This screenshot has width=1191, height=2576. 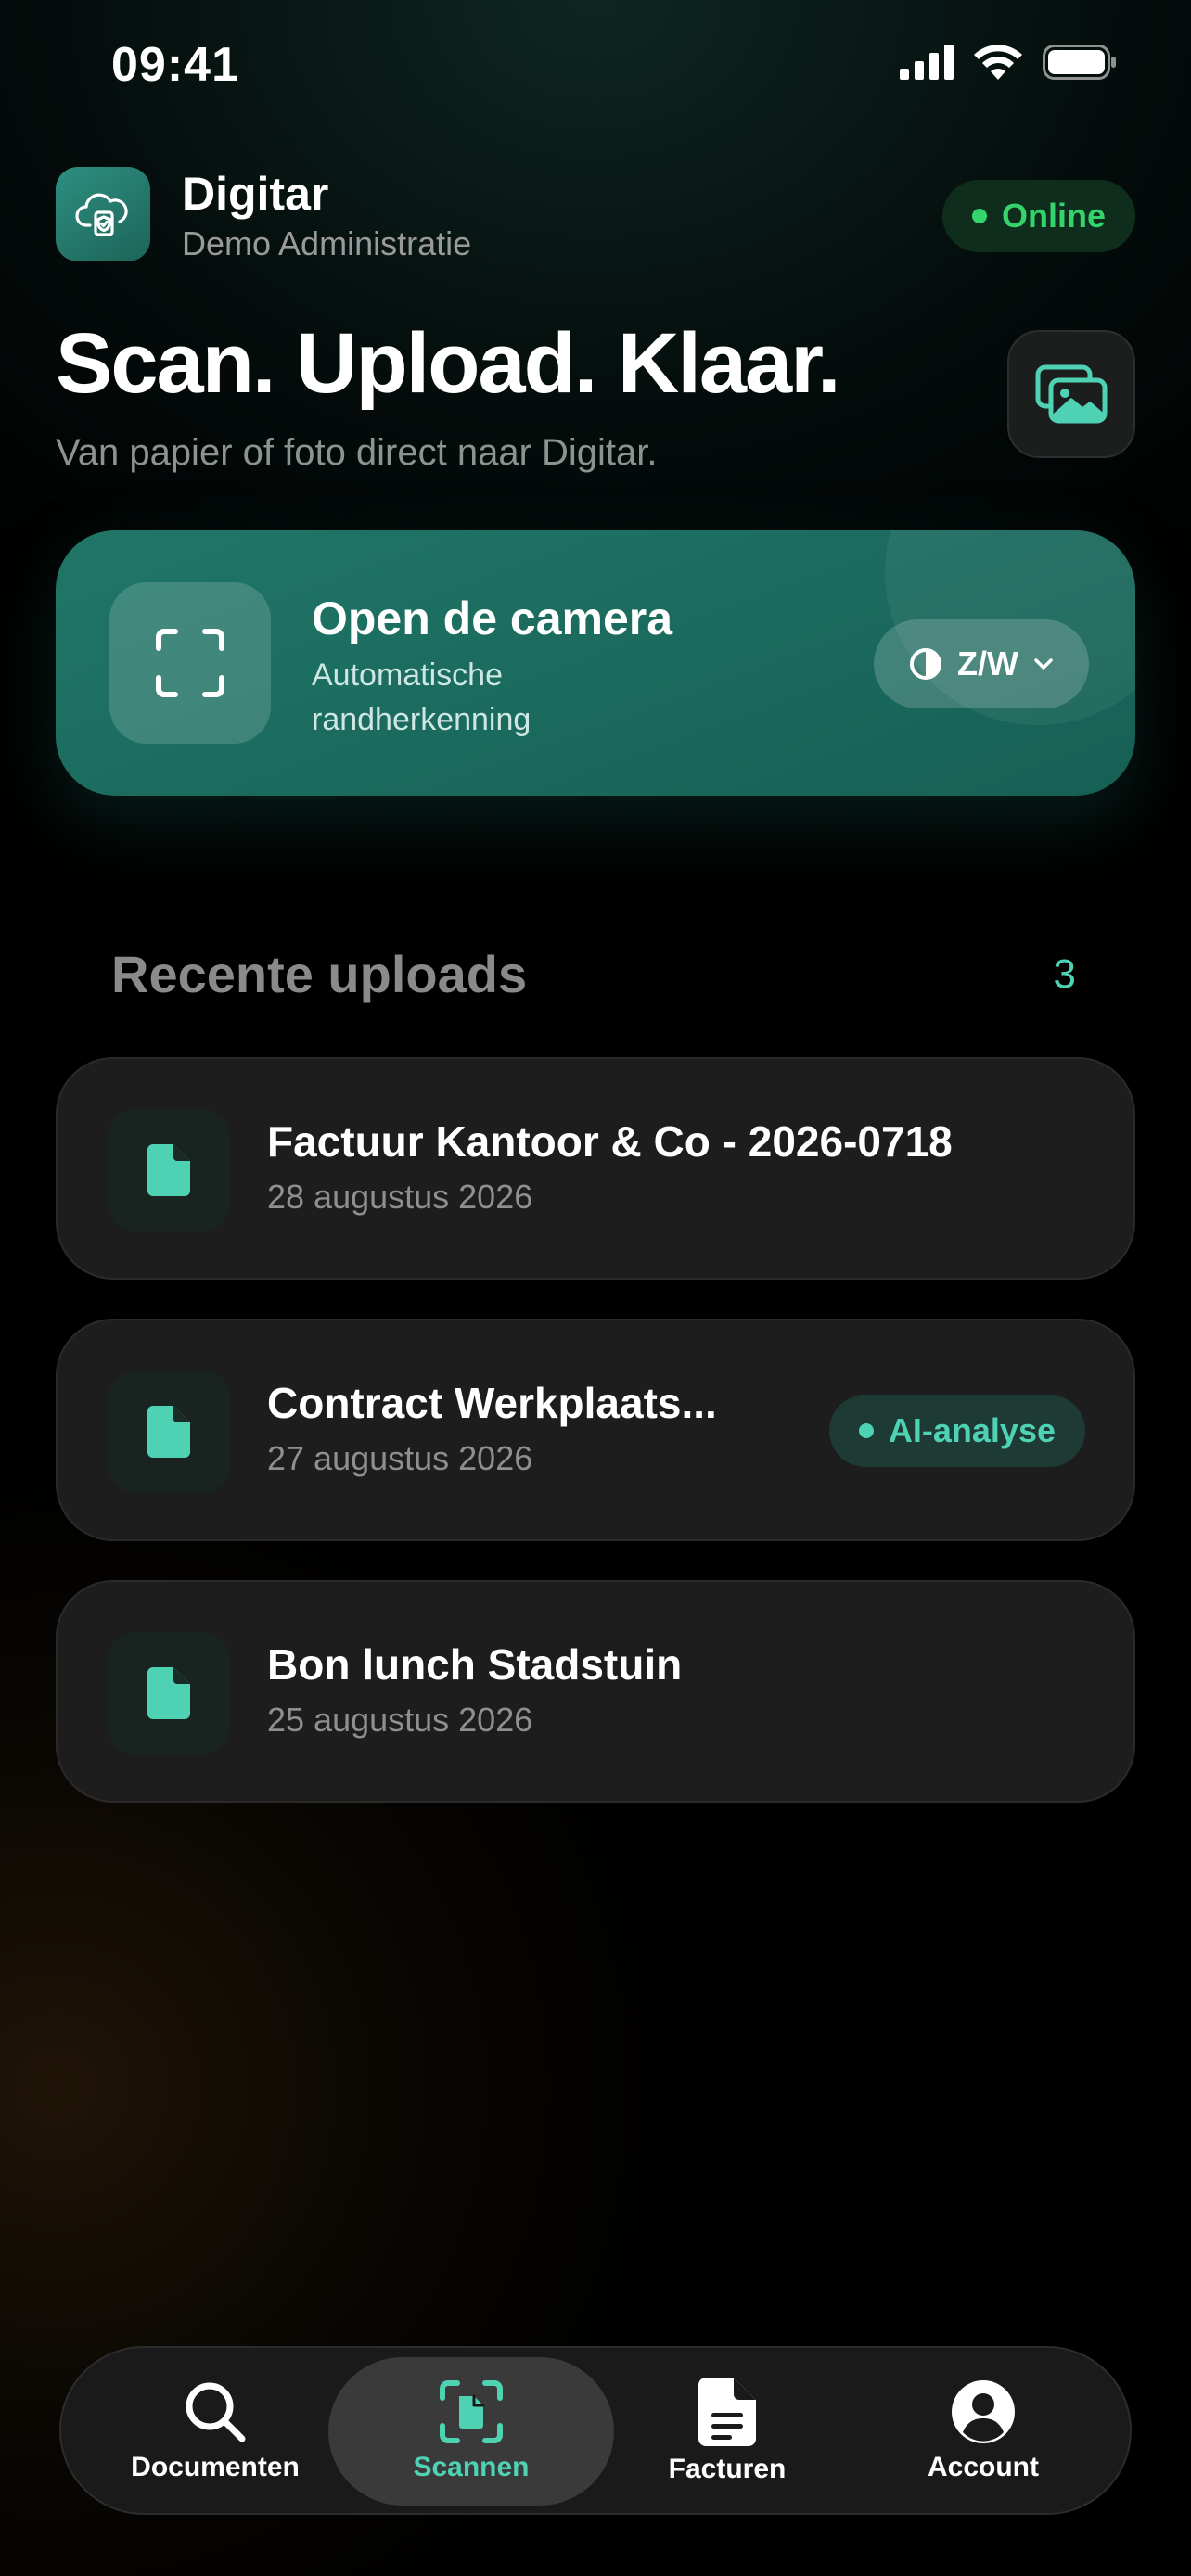 What do you see at coordinates (215, 2467) in the screenshot?
I see `tab-label: Documenten` at bounding box center [215, 2467].